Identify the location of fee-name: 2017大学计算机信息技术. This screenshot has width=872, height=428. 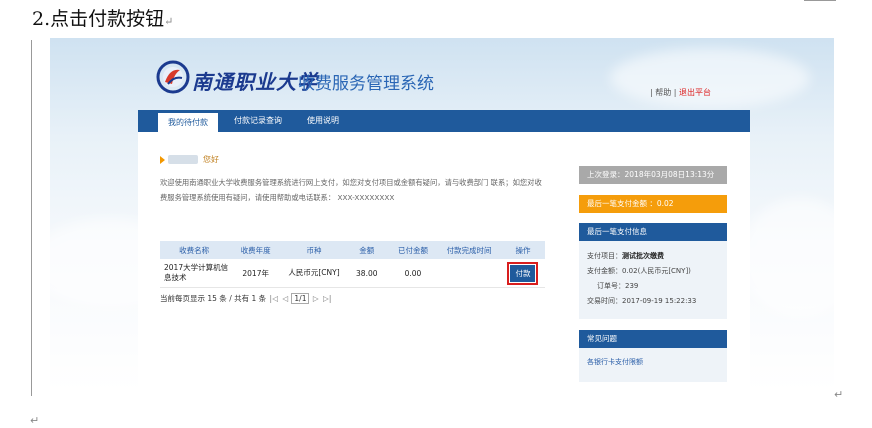
(194, 273).